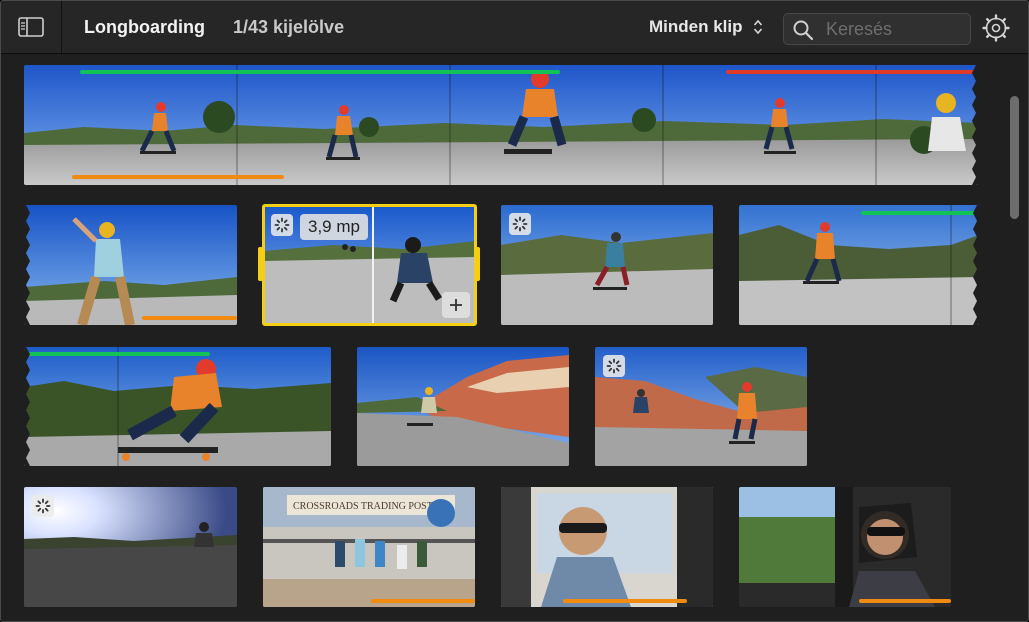 The height and width of the screenshot is (622, 1029). Describe the element at coordinates (144, 27) in the screenshot. I see `event-title: Longboarding` at that location.